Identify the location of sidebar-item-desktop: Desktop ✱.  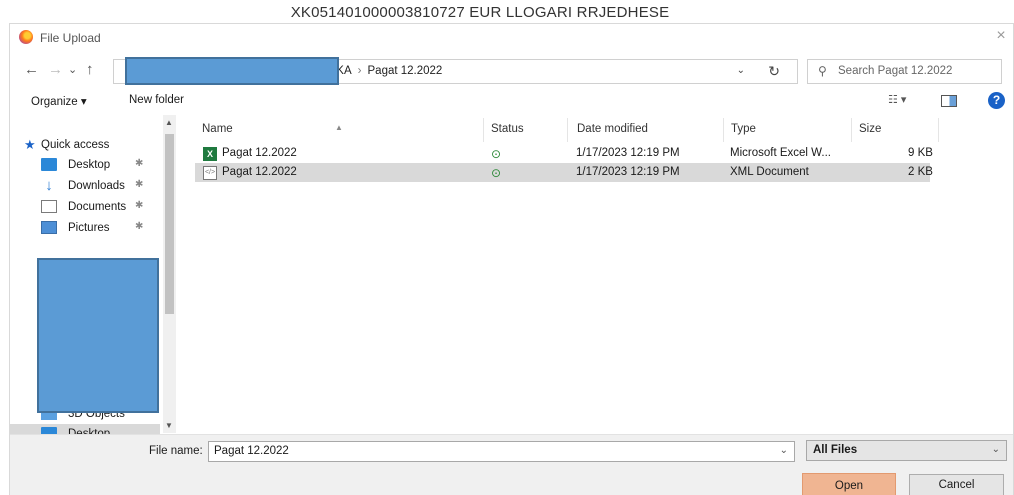
(85, 165).